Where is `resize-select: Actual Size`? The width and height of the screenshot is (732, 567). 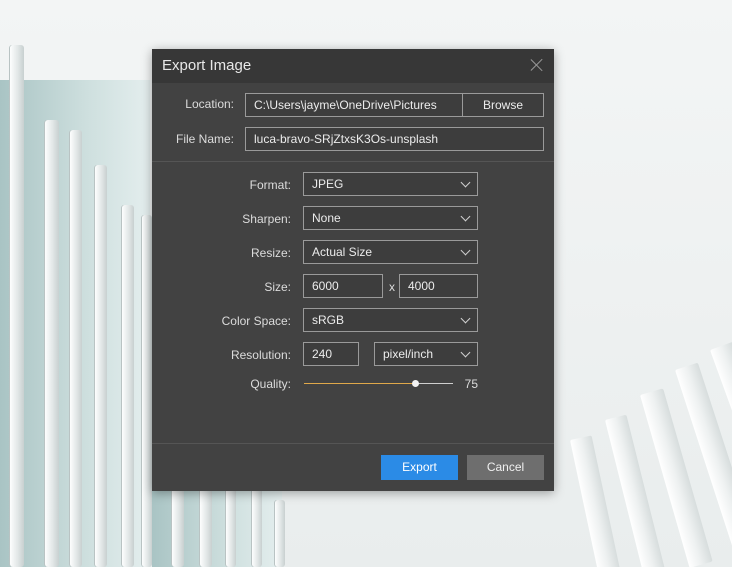 resize-select: Actual Size is located at coordinates (390, 252).